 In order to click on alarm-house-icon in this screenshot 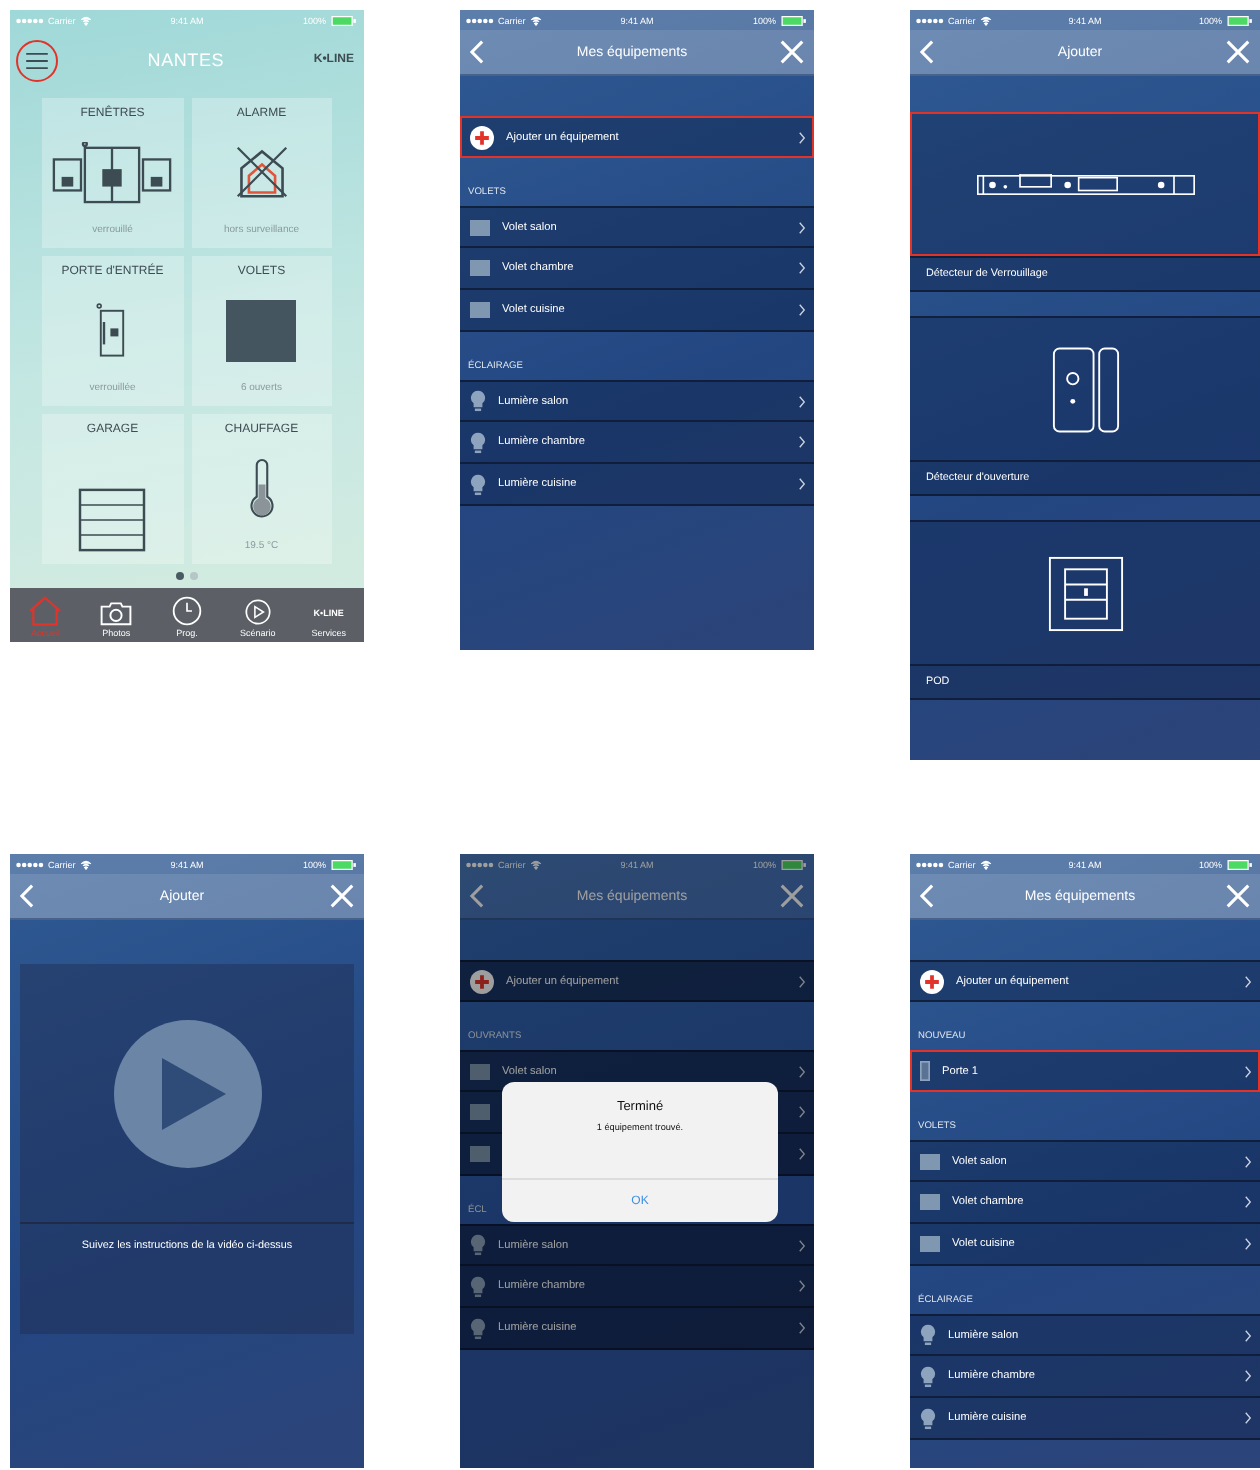, I will do `click(261, 172)`.